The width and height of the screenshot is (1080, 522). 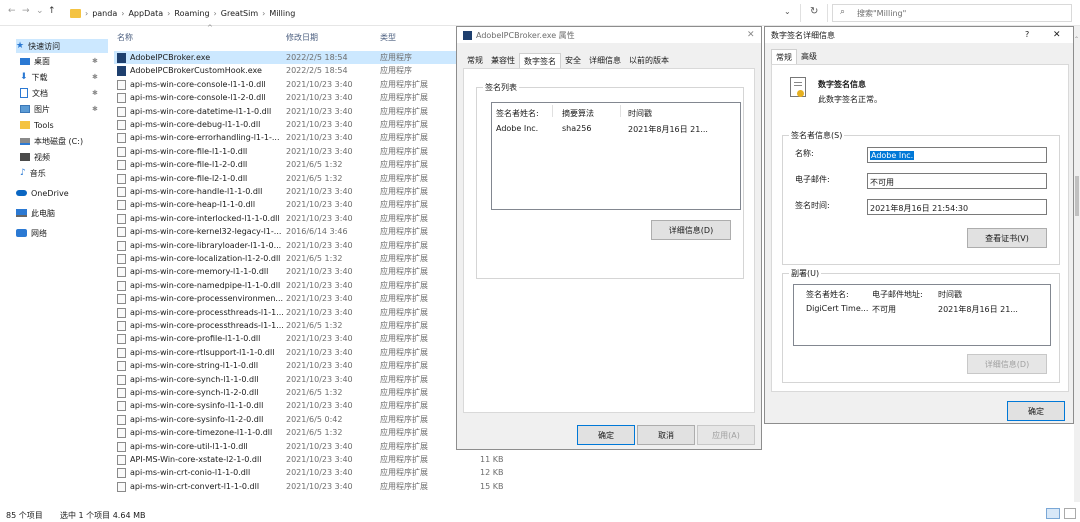 I want to click on crumb-4: GreatSim, so click(x=239, y=13).